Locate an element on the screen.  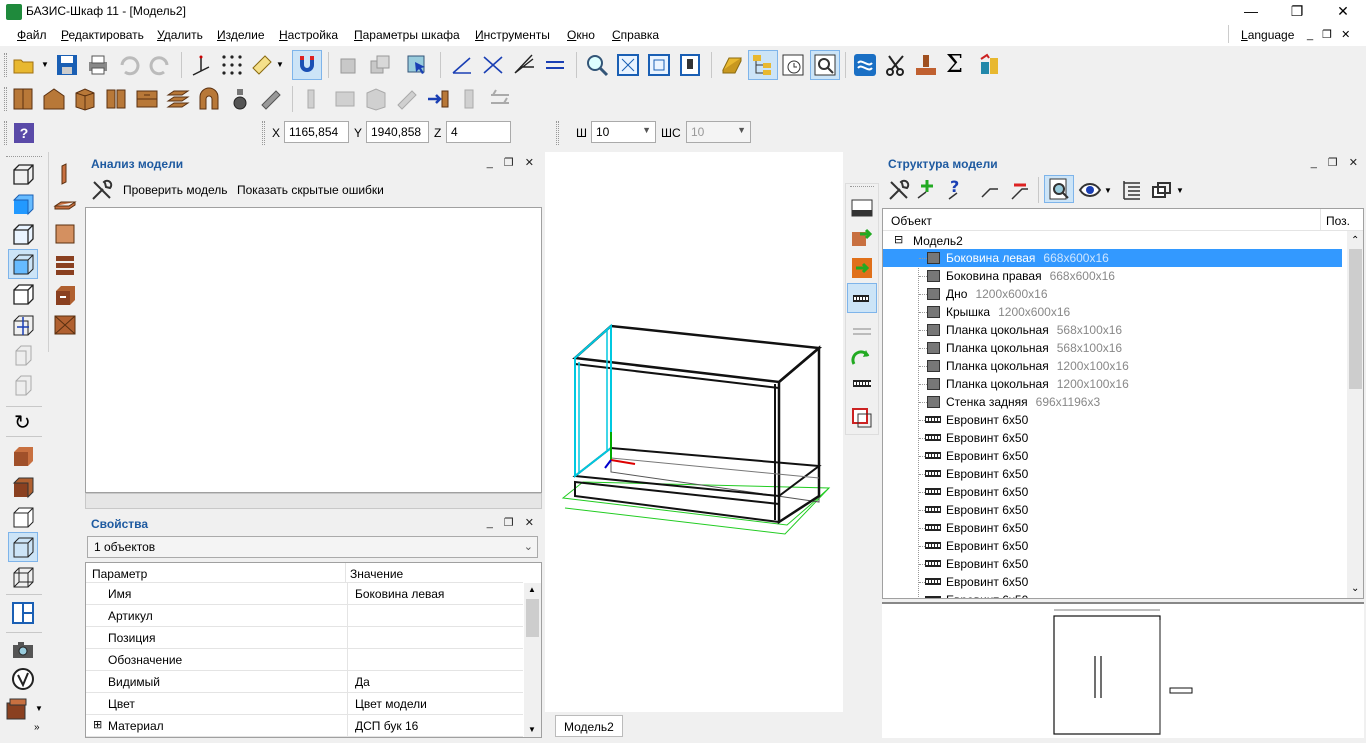
materials-icon is located at coordinates (17, 709).